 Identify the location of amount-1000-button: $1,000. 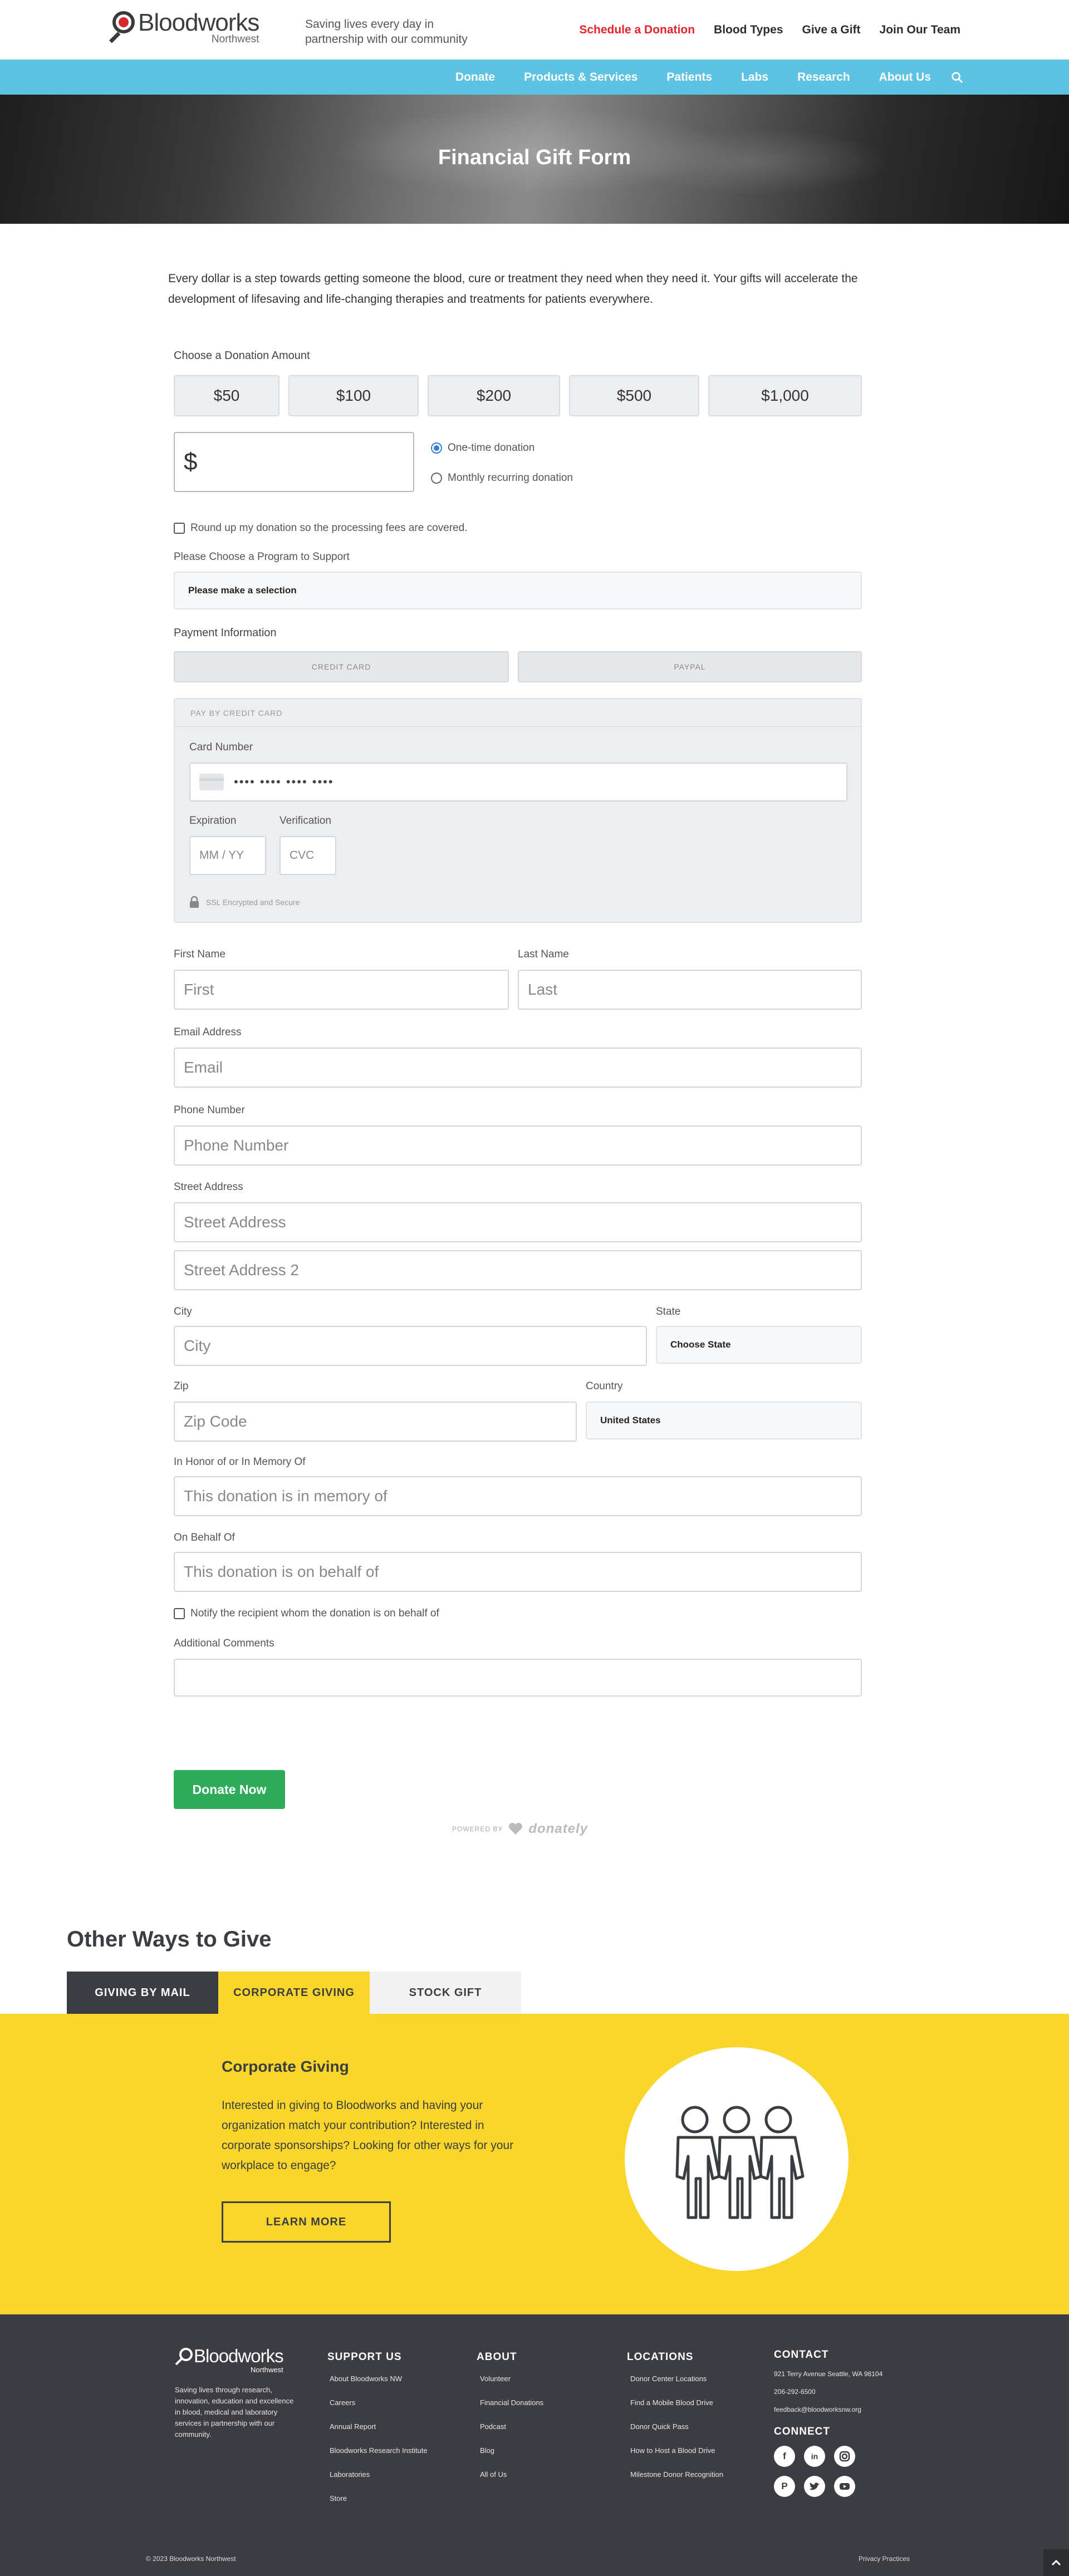
(785, 395).